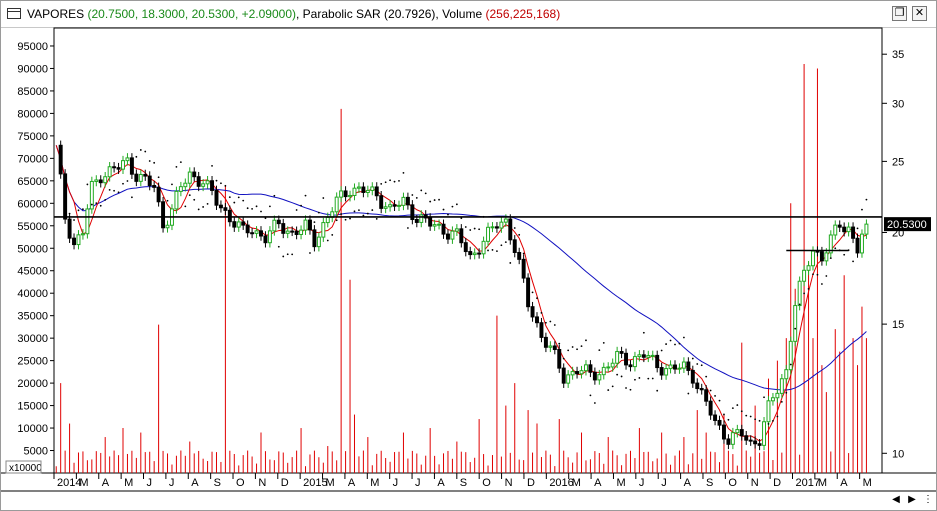  I want to click on volume-tick-label: 15000, so click(32, 407).